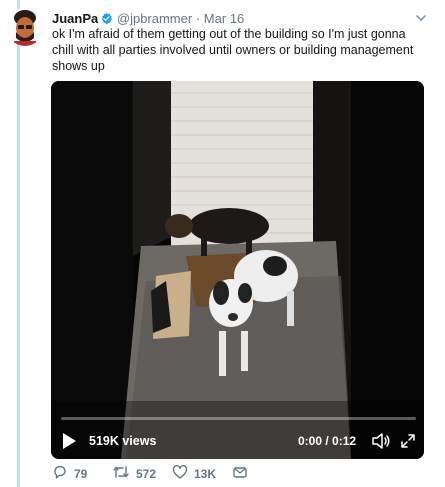 The height and width of the screenshot is (487, 445). I want to click on tweet-actions: 79 572 13K, so click(182, 474).